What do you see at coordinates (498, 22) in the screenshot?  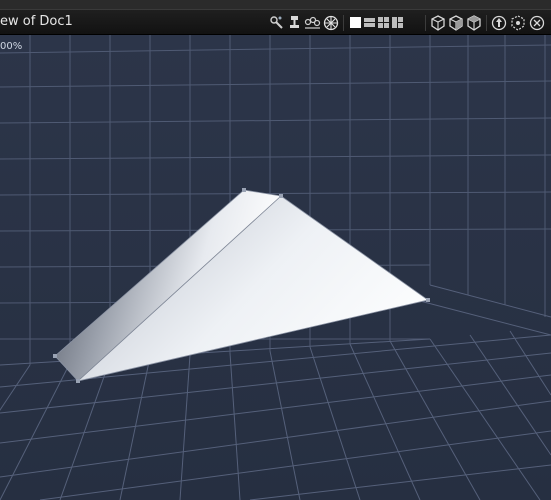 I see `move-icon` at bounding box center [498, 22].